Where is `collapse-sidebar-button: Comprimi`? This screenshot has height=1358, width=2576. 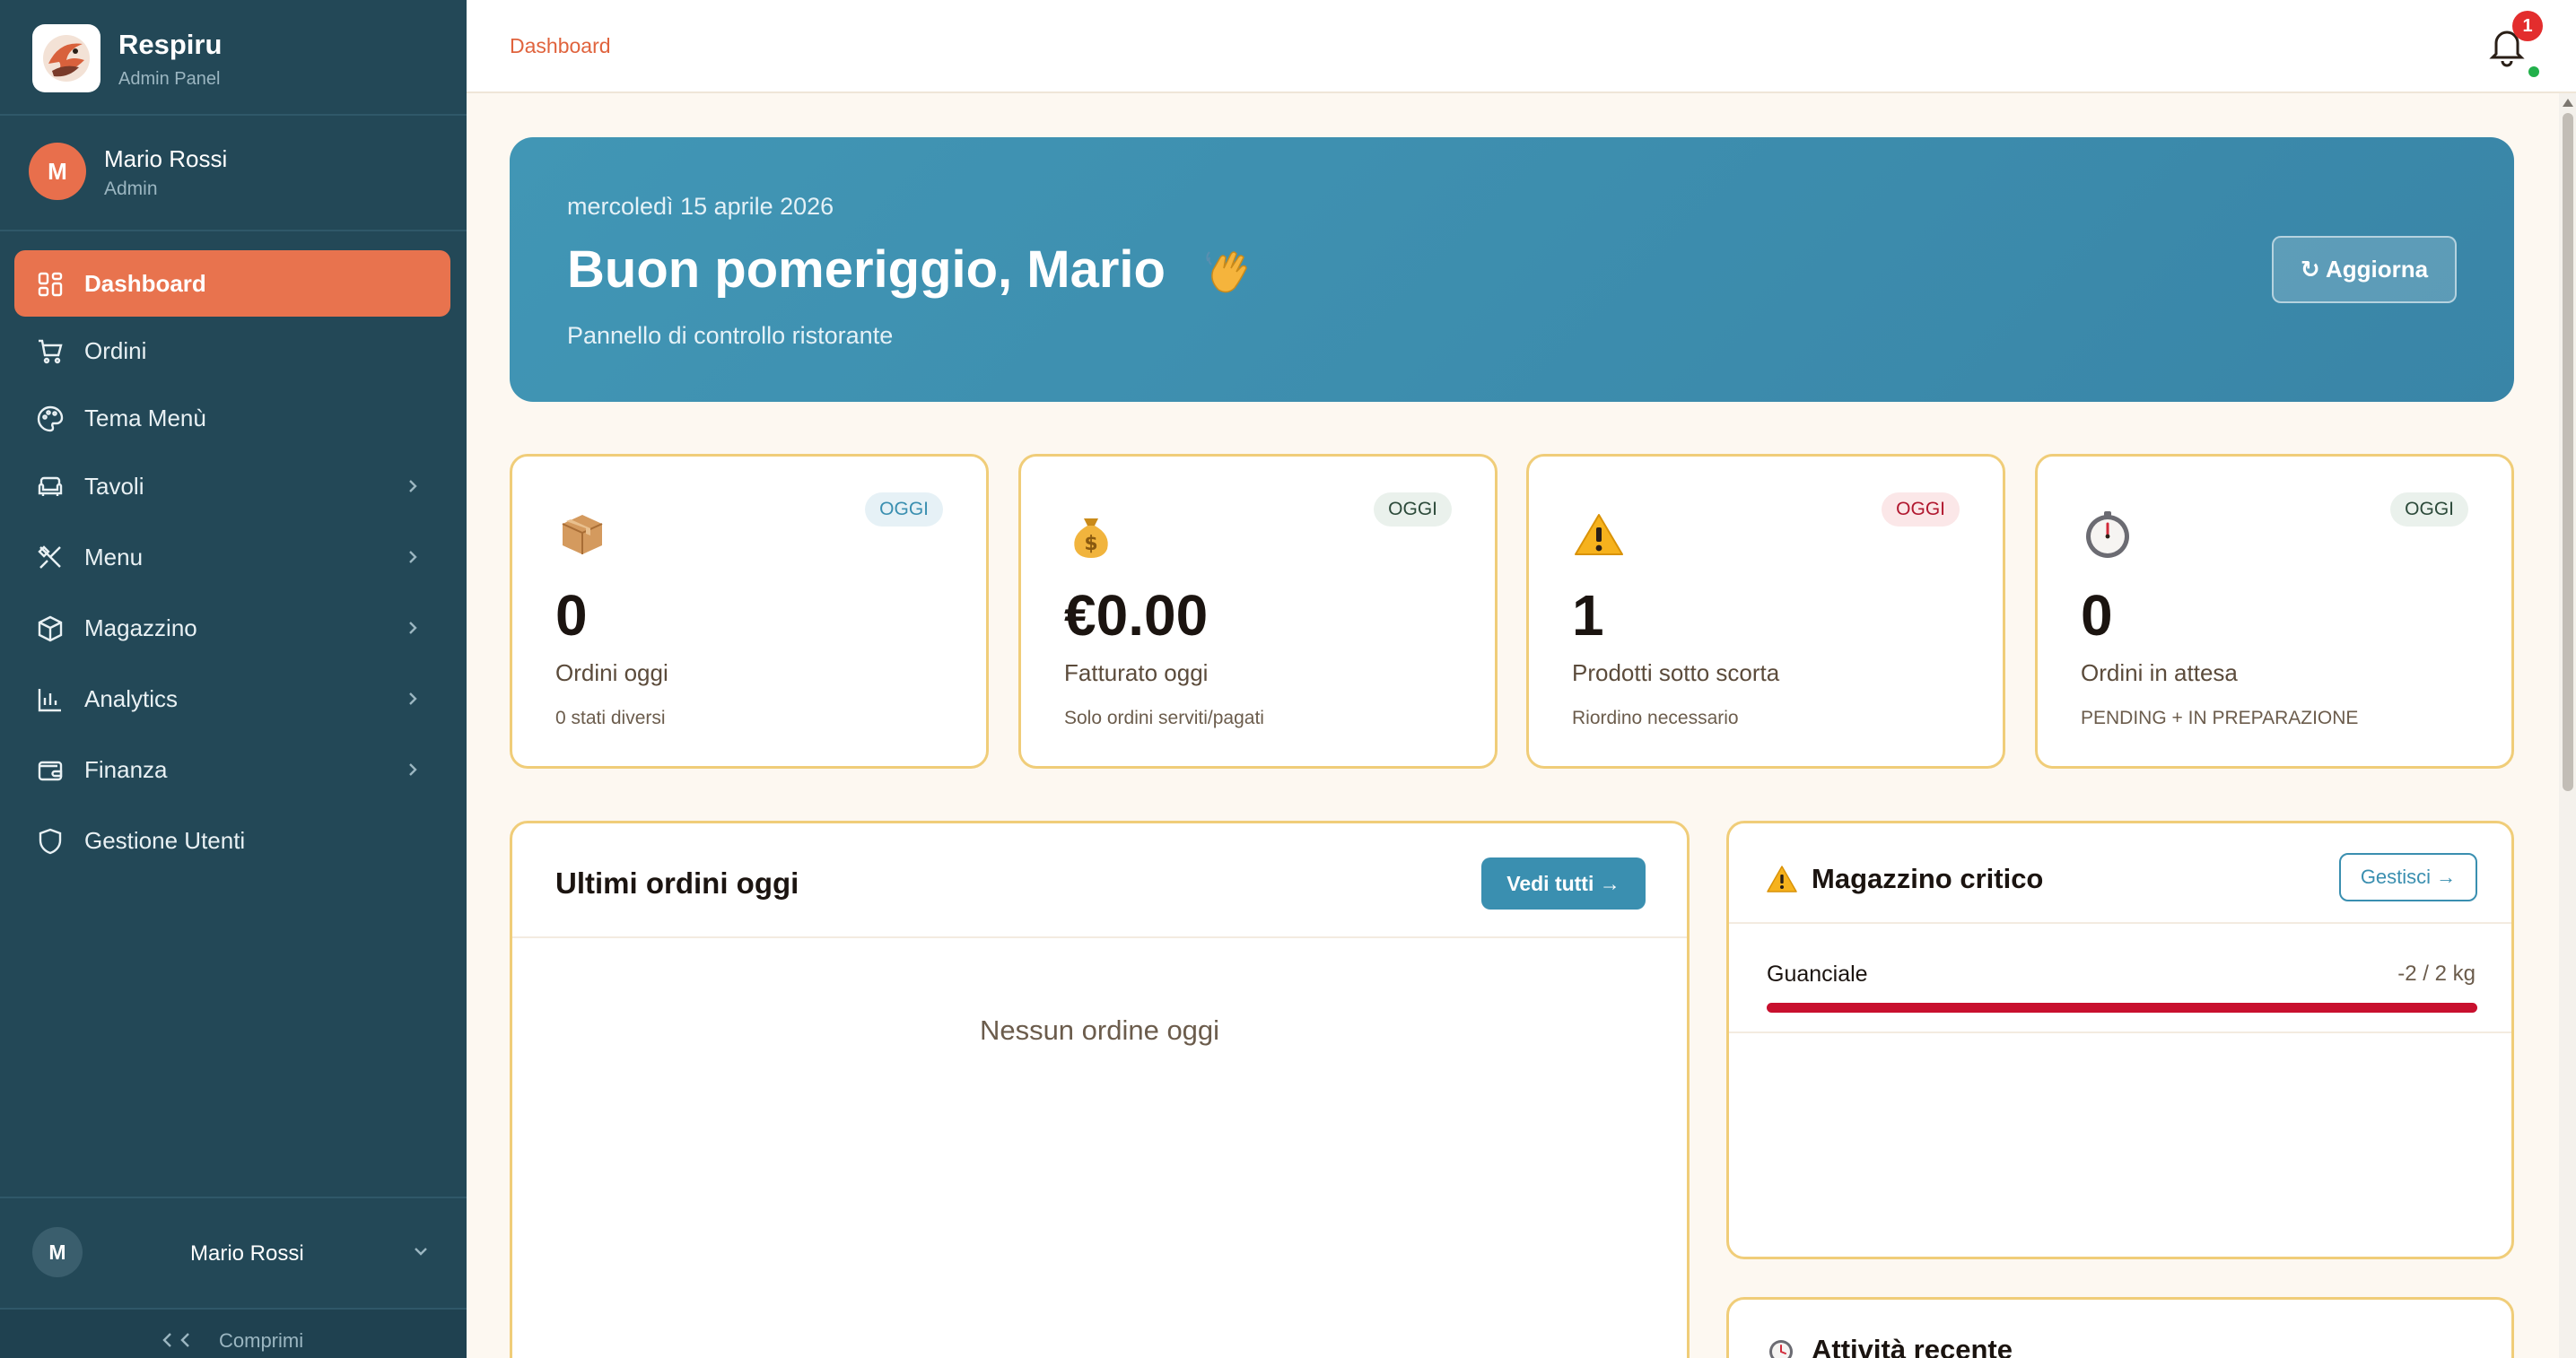
collapse-sidebar-button: Comprimi is located at coordinates (234, 1333).